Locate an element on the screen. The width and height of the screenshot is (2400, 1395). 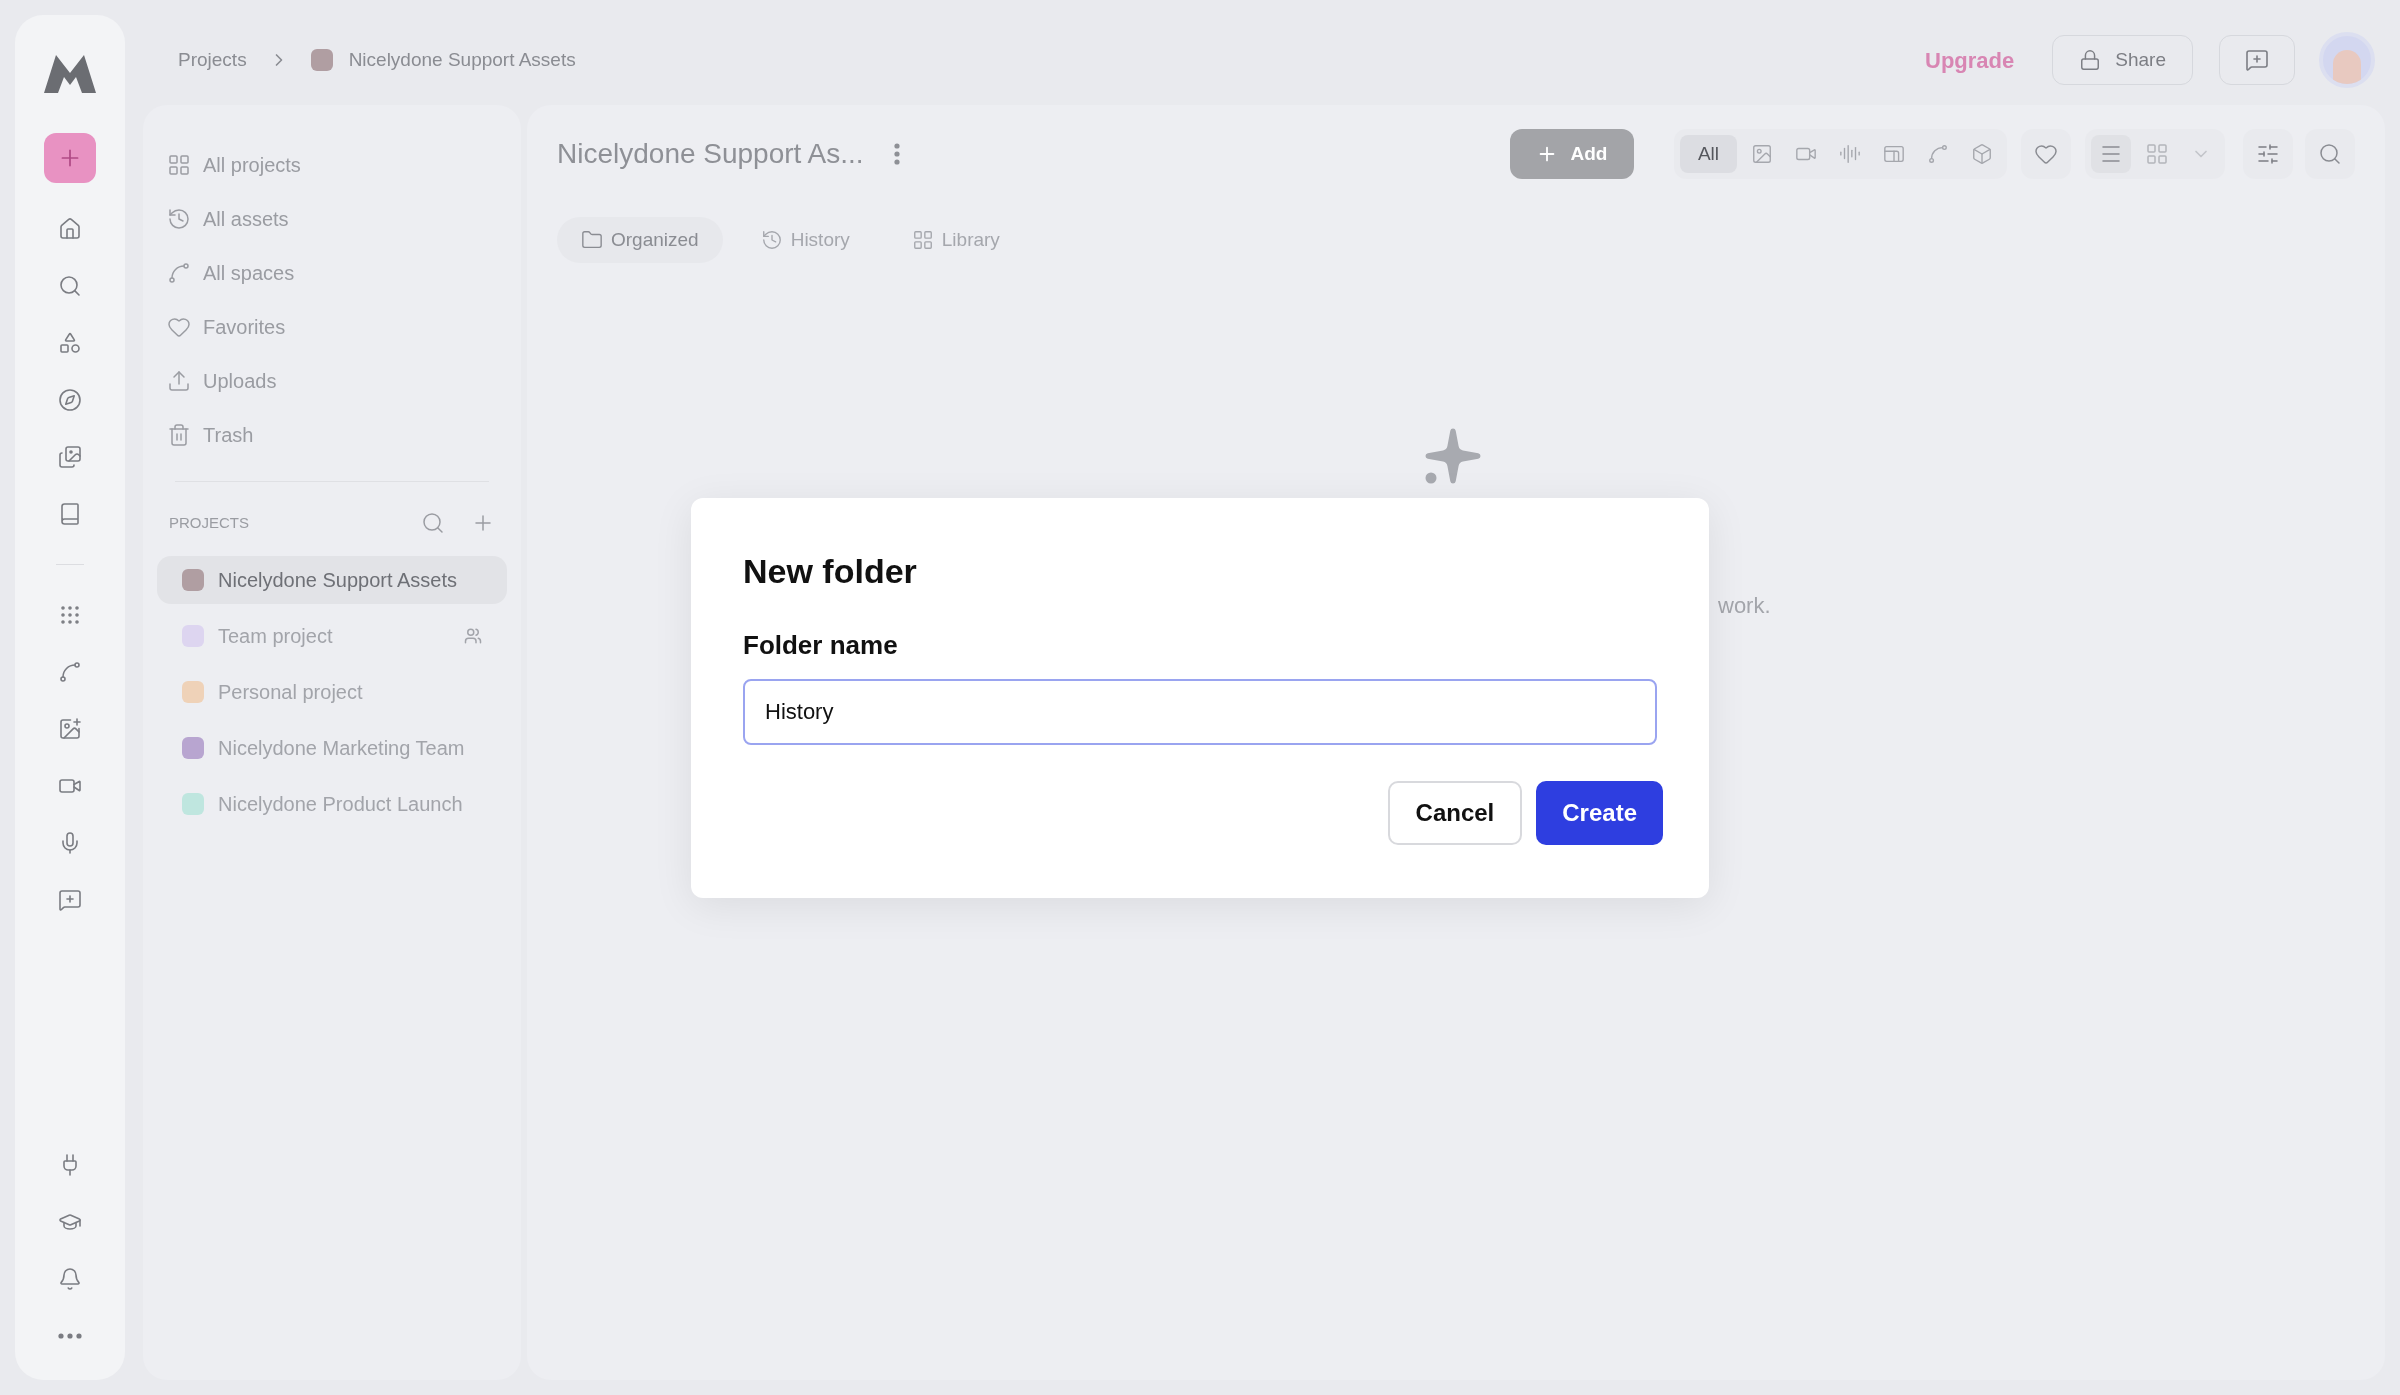
breadcrumb-current: Nicelydone Support Assets is located at coordinates (462, 60).